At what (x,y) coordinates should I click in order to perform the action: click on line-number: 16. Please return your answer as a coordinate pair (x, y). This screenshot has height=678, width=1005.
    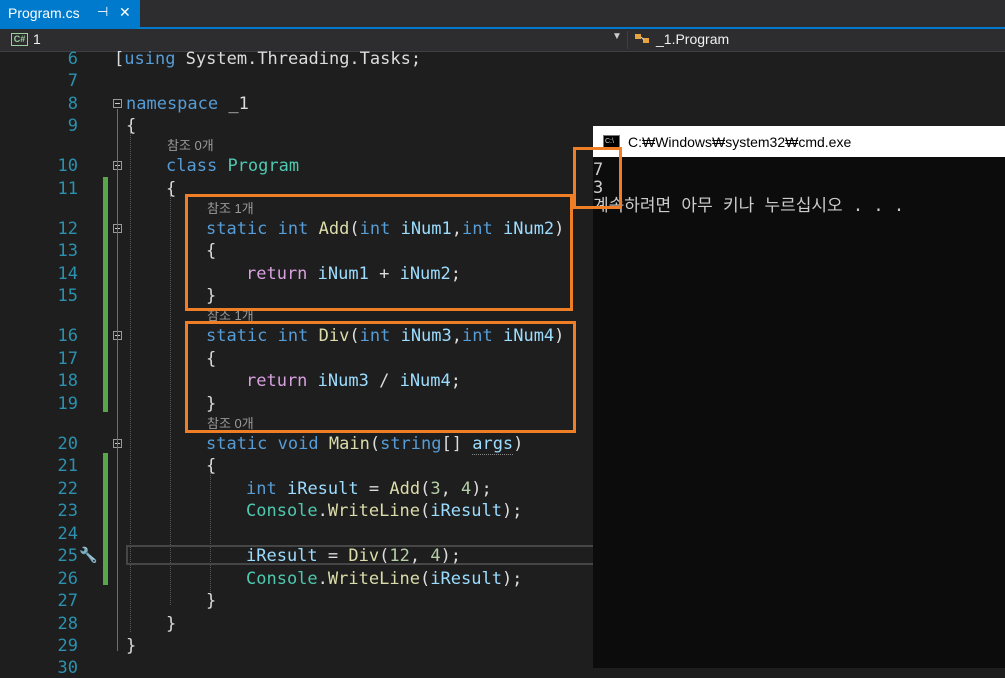
    Looking at the image, I should click on (67, 336).